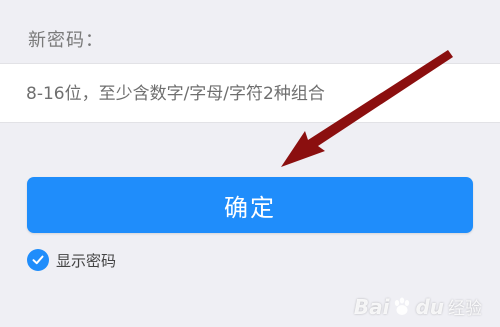 The image size is (500, 327). I want to click on pointer-arrow-icon, so click(367, 108).